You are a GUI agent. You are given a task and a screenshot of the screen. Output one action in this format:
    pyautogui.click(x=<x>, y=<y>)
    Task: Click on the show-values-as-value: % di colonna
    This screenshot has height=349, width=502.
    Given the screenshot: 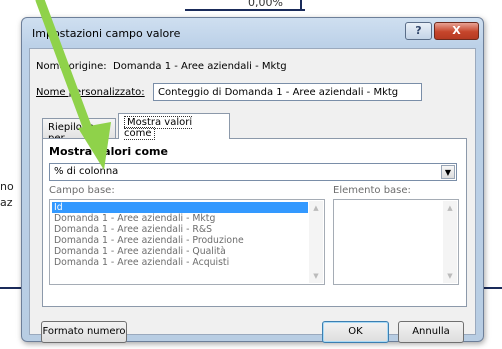 What is the action you would take?
    pyautogui.click(x=86, y=171)
    